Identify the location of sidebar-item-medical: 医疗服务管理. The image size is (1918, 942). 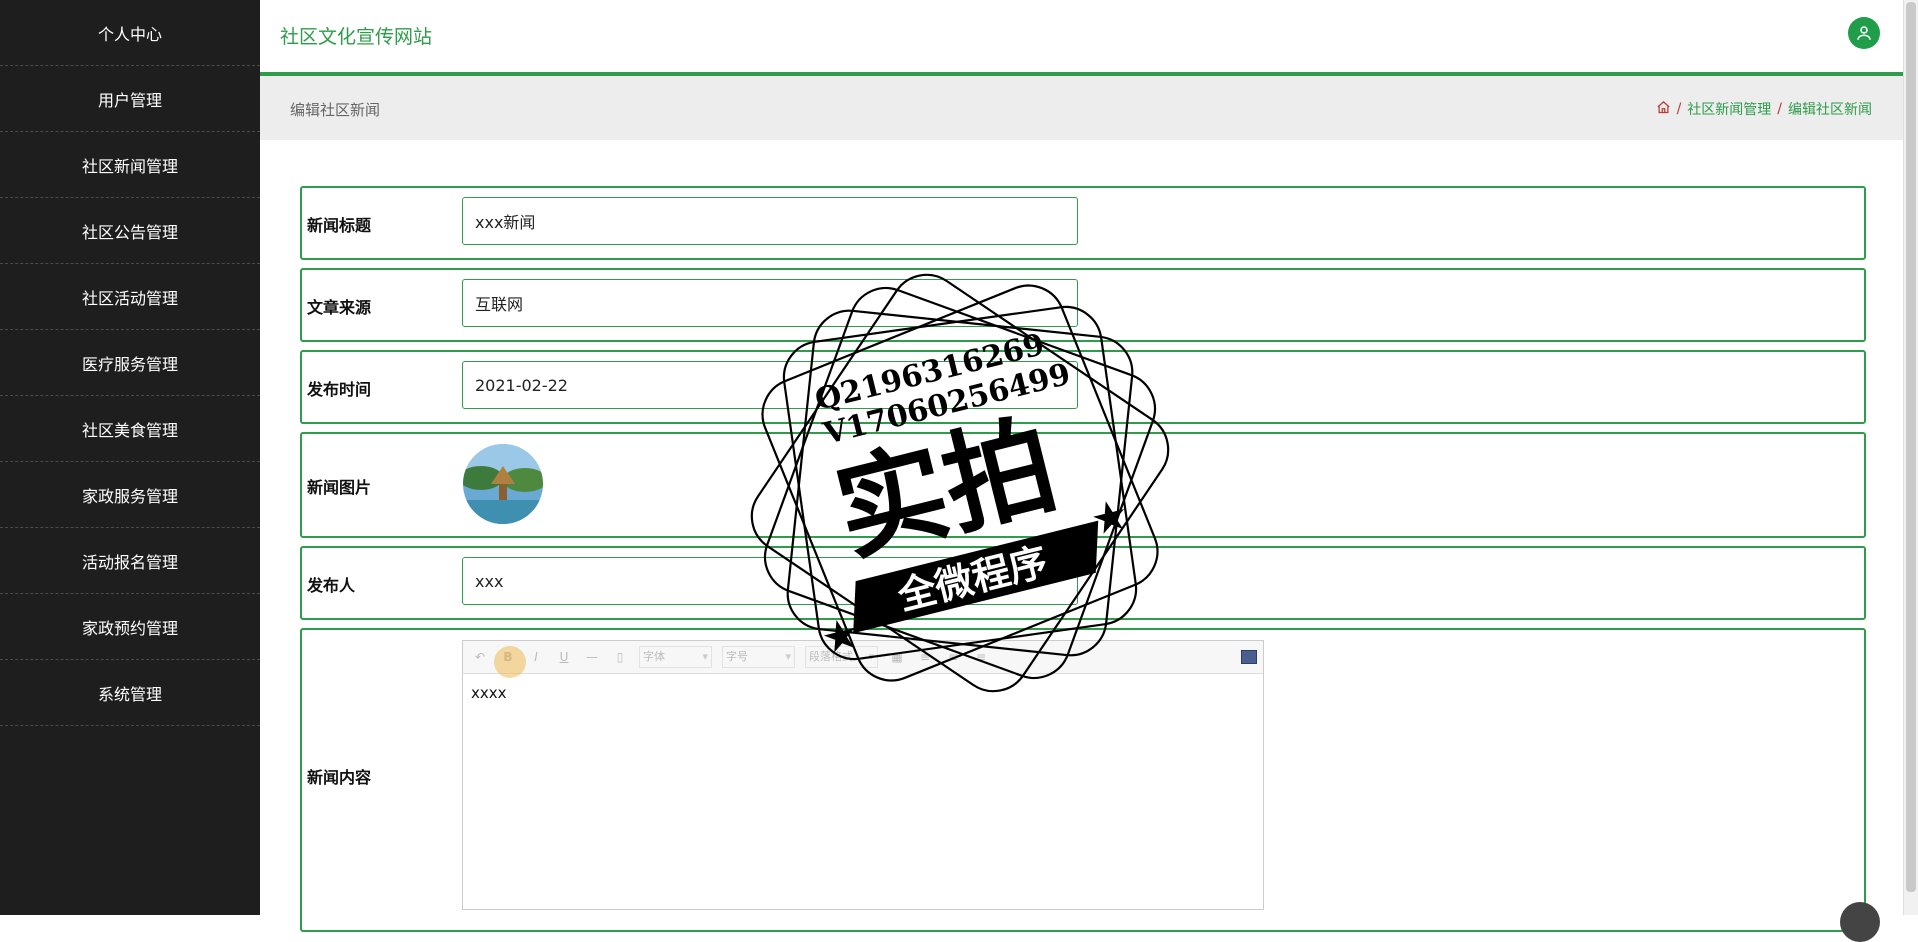
(130, 363).